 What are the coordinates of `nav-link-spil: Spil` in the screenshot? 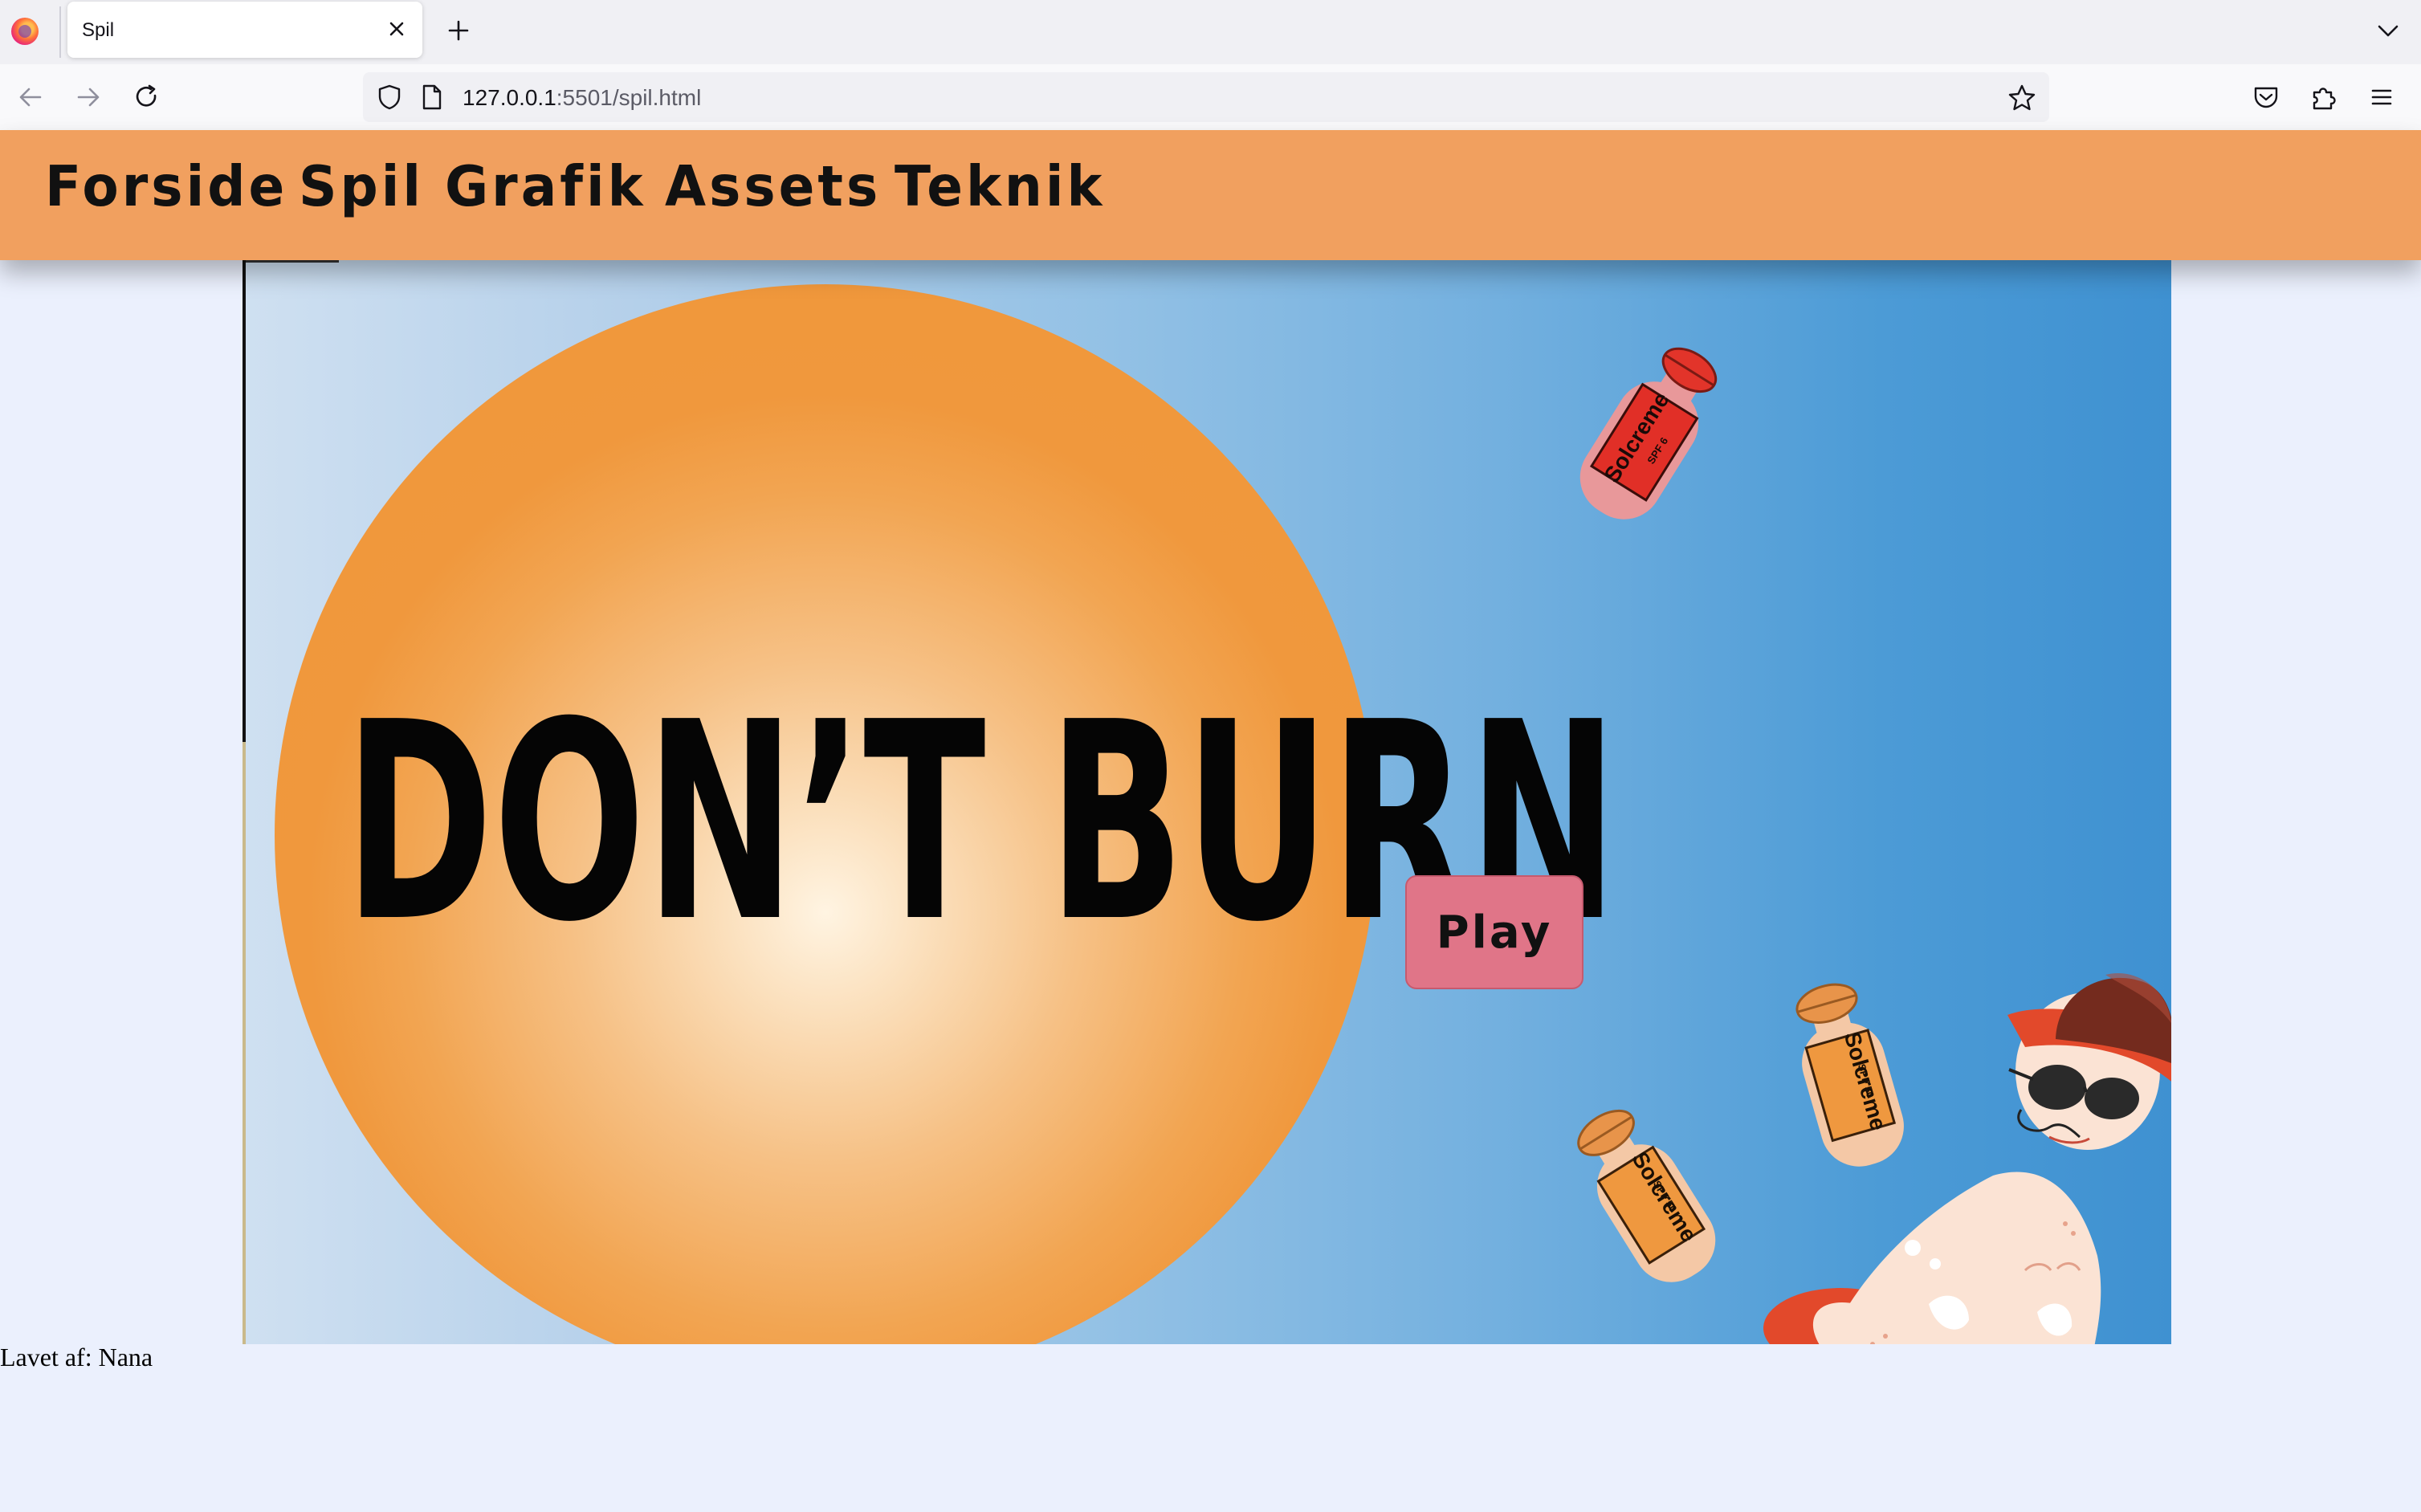 It's located at (361, 187).